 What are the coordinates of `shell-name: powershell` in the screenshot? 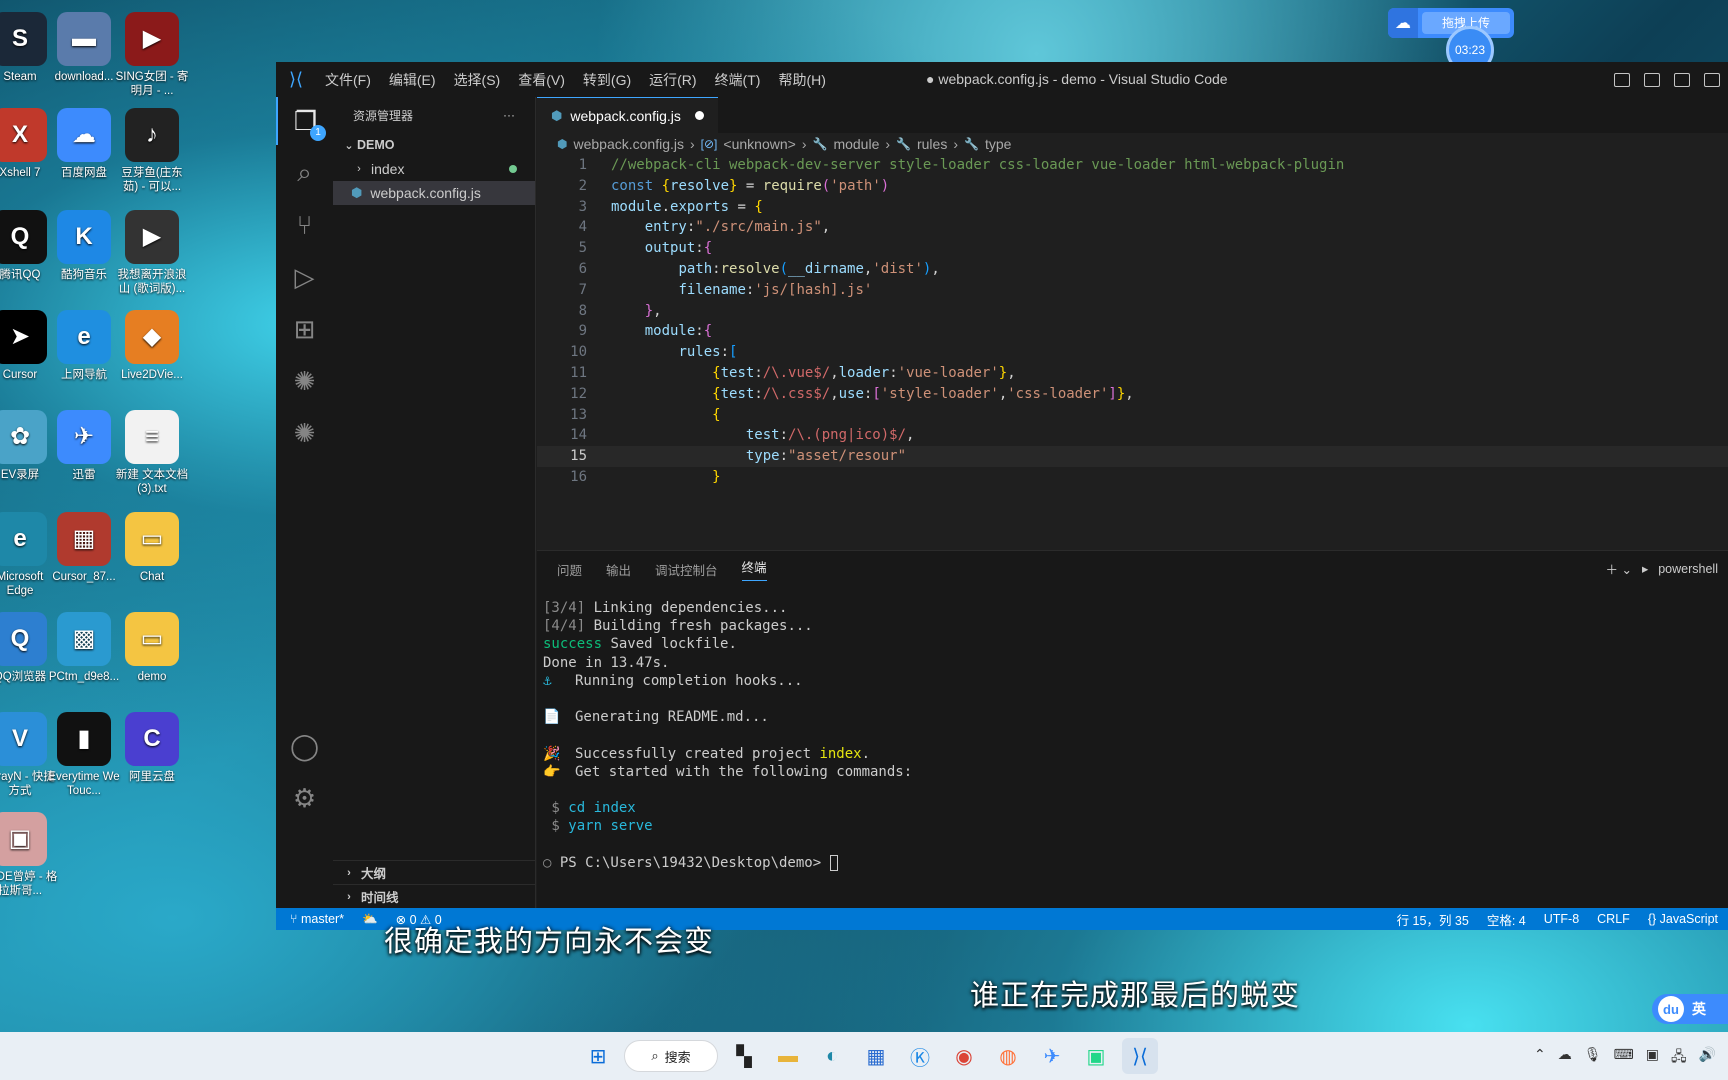 It's located at (1688, 569).